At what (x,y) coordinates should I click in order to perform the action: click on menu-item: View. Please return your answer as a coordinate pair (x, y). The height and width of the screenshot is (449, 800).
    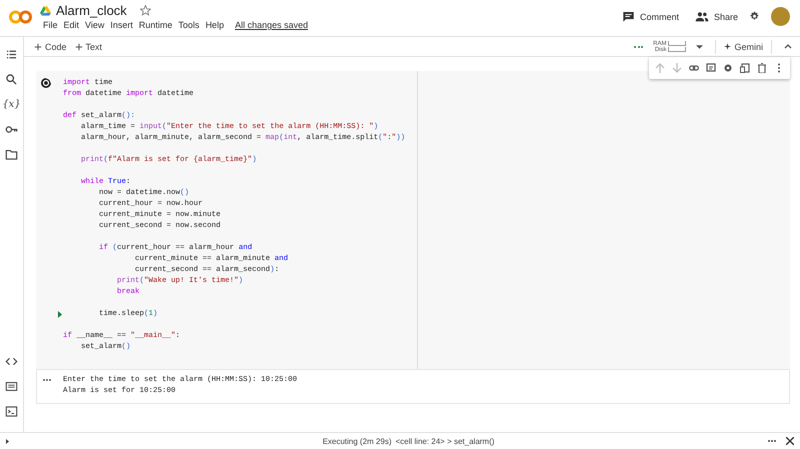
    Looking at the image, I should click on (95, 25).